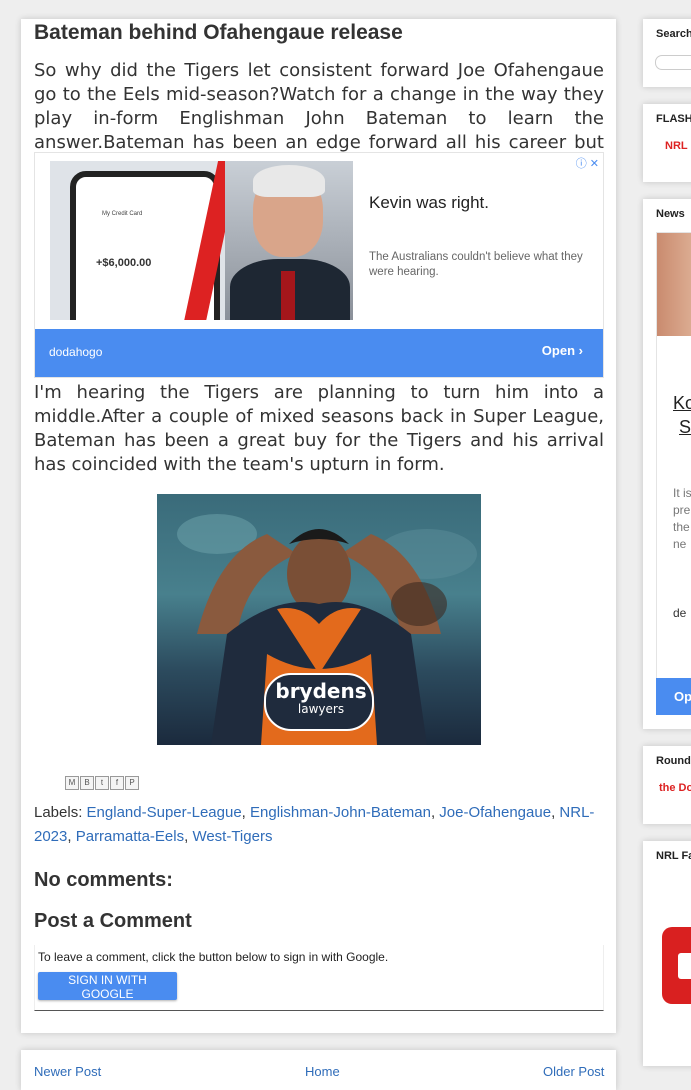  I want to click on ad-source: dodahogo, so click(76, 352).